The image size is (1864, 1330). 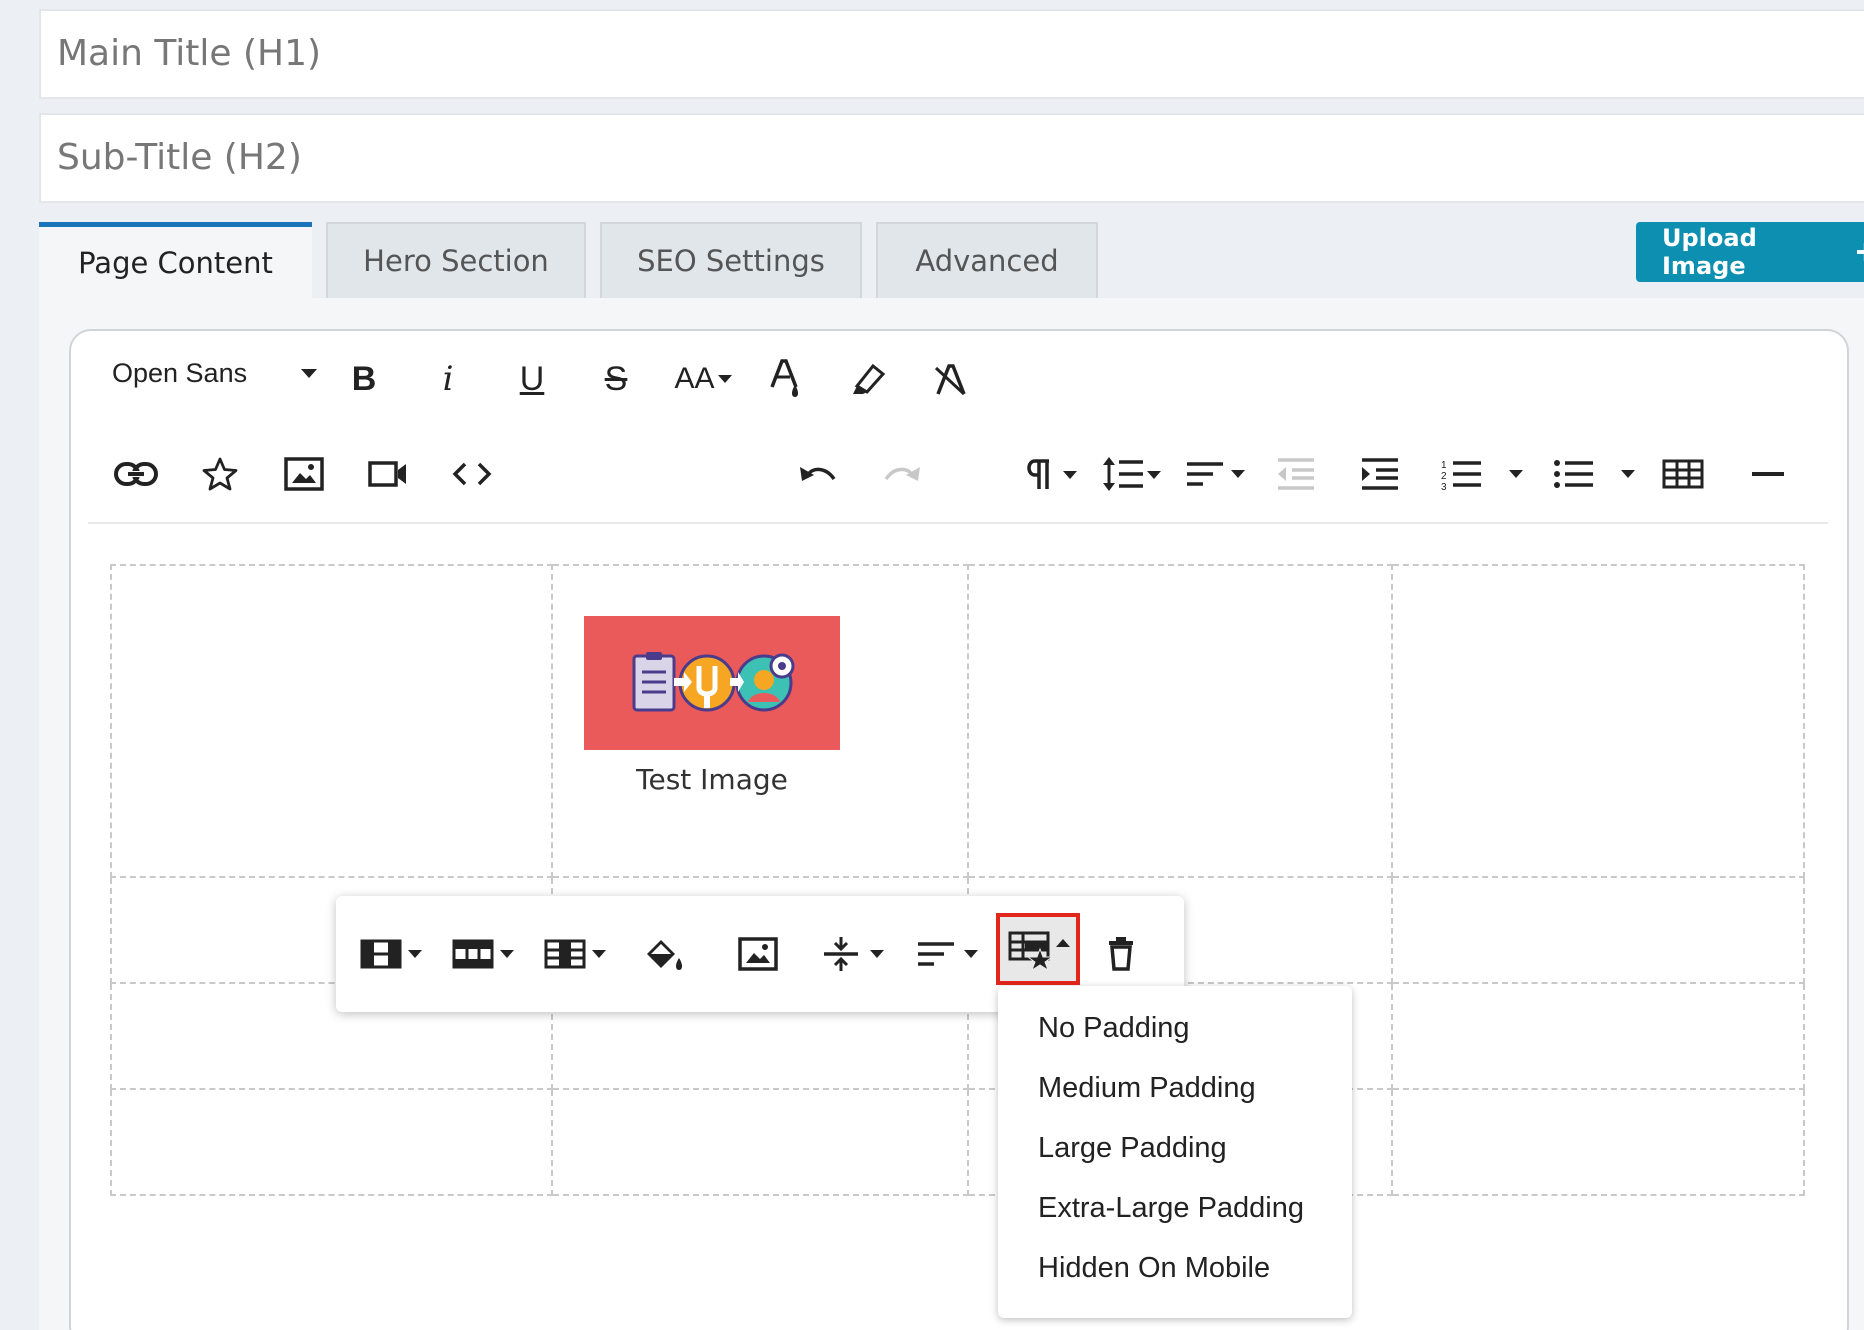 What do you see at coordinates (950, 379) in the screenshot?
I see `clear-format-icon` at bounding box center [950, 379].